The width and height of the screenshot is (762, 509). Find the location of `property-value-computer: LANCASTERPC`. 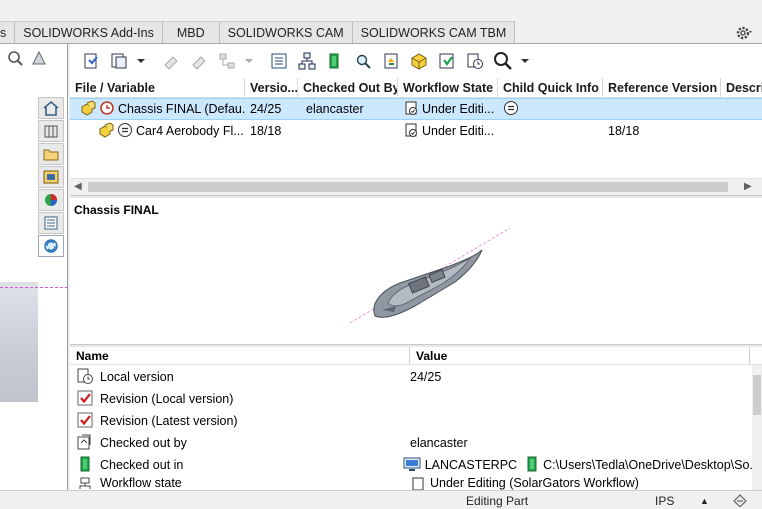

property-value-computer: LANCASTERPC is located at coordinates (471, 465).